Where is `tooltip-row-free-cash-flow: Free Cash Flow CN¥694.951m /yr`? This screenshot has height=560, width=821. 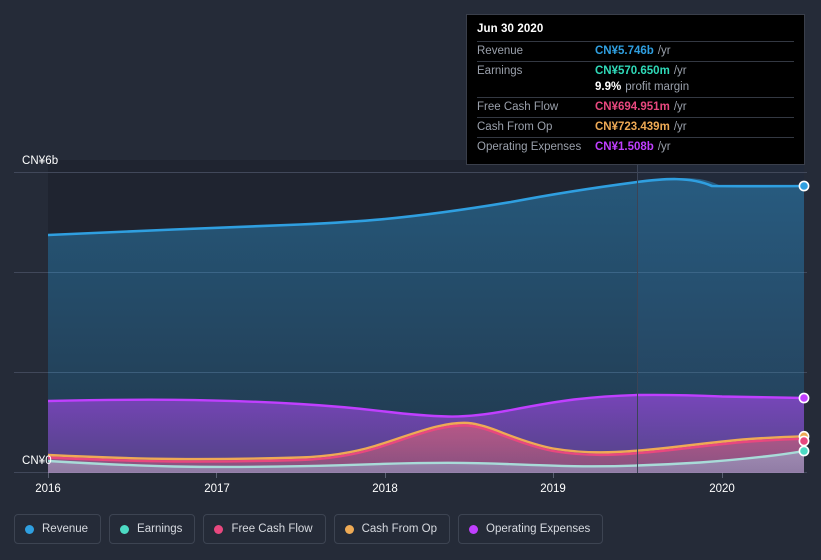 tooltip-row-free-cash-flow: Free Cash Flow CN¥694.951m /yr is located at coordinates (635, 107).